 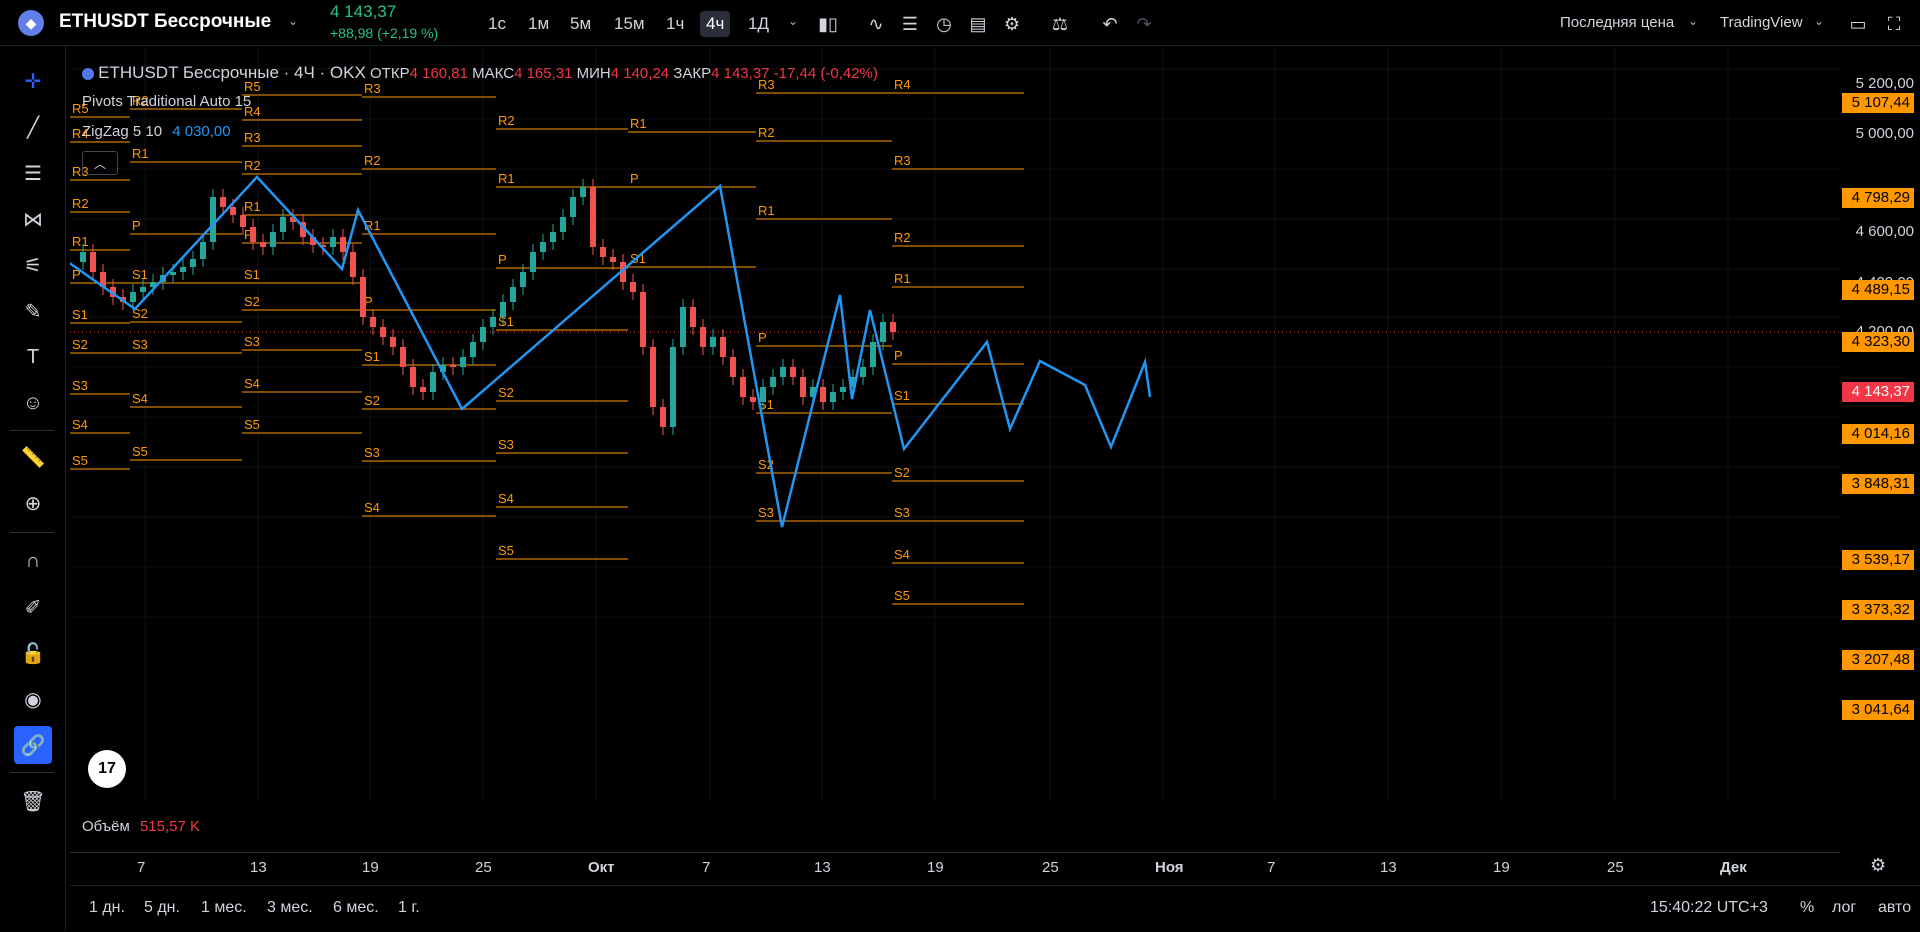 I want to click on pattern-icon: ⋈, so click(x=33, y=219).